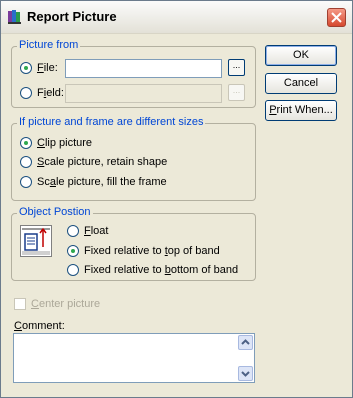 The height and width of the screenshot is (398, 353). Describe the element at coordinates (26, 68) in the screenshot. I see `file-radio` at that location.